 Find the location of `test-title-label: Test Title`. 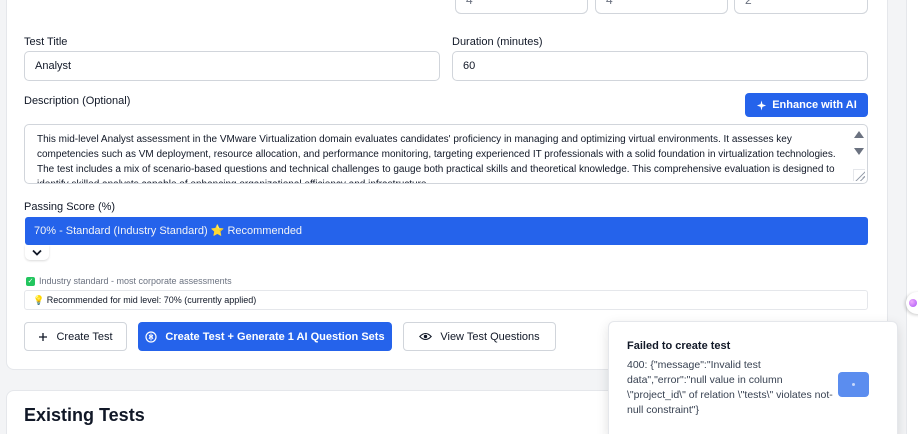

test-title-label: Test Title is located at coordinates (46, 42).